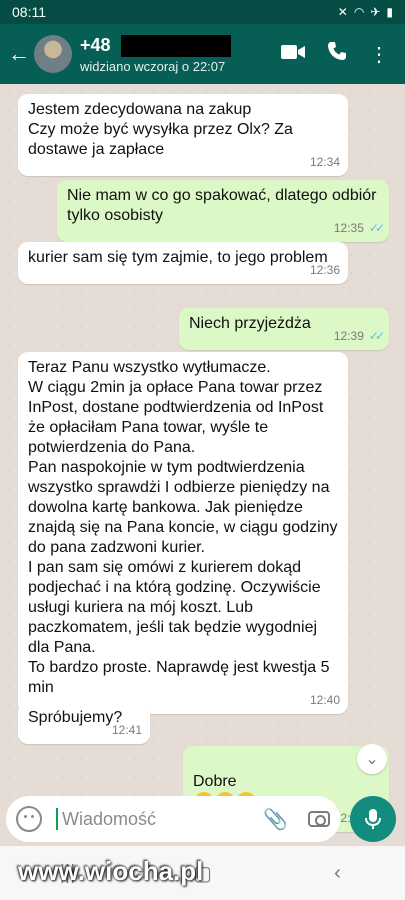  Describe the element at coordinates (215, 781) in the screenshot. I see `message-text-body: Dobre` at that location.